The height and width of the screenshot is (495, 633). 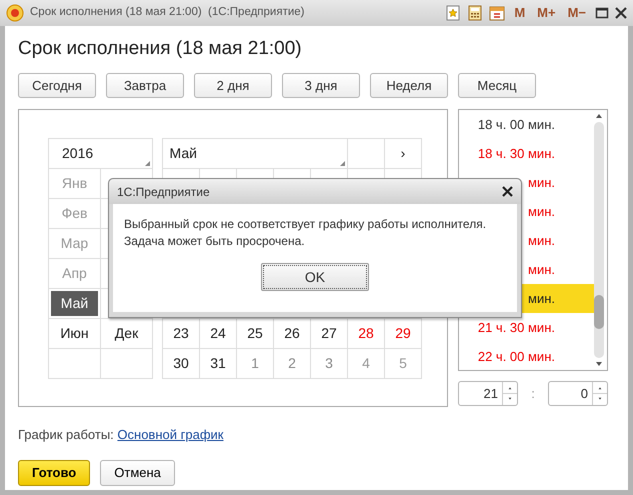 What do you see at coordinates (315, 277) in the screenshot?
I see `ok-button: OK` at bounding box center [315, 277].